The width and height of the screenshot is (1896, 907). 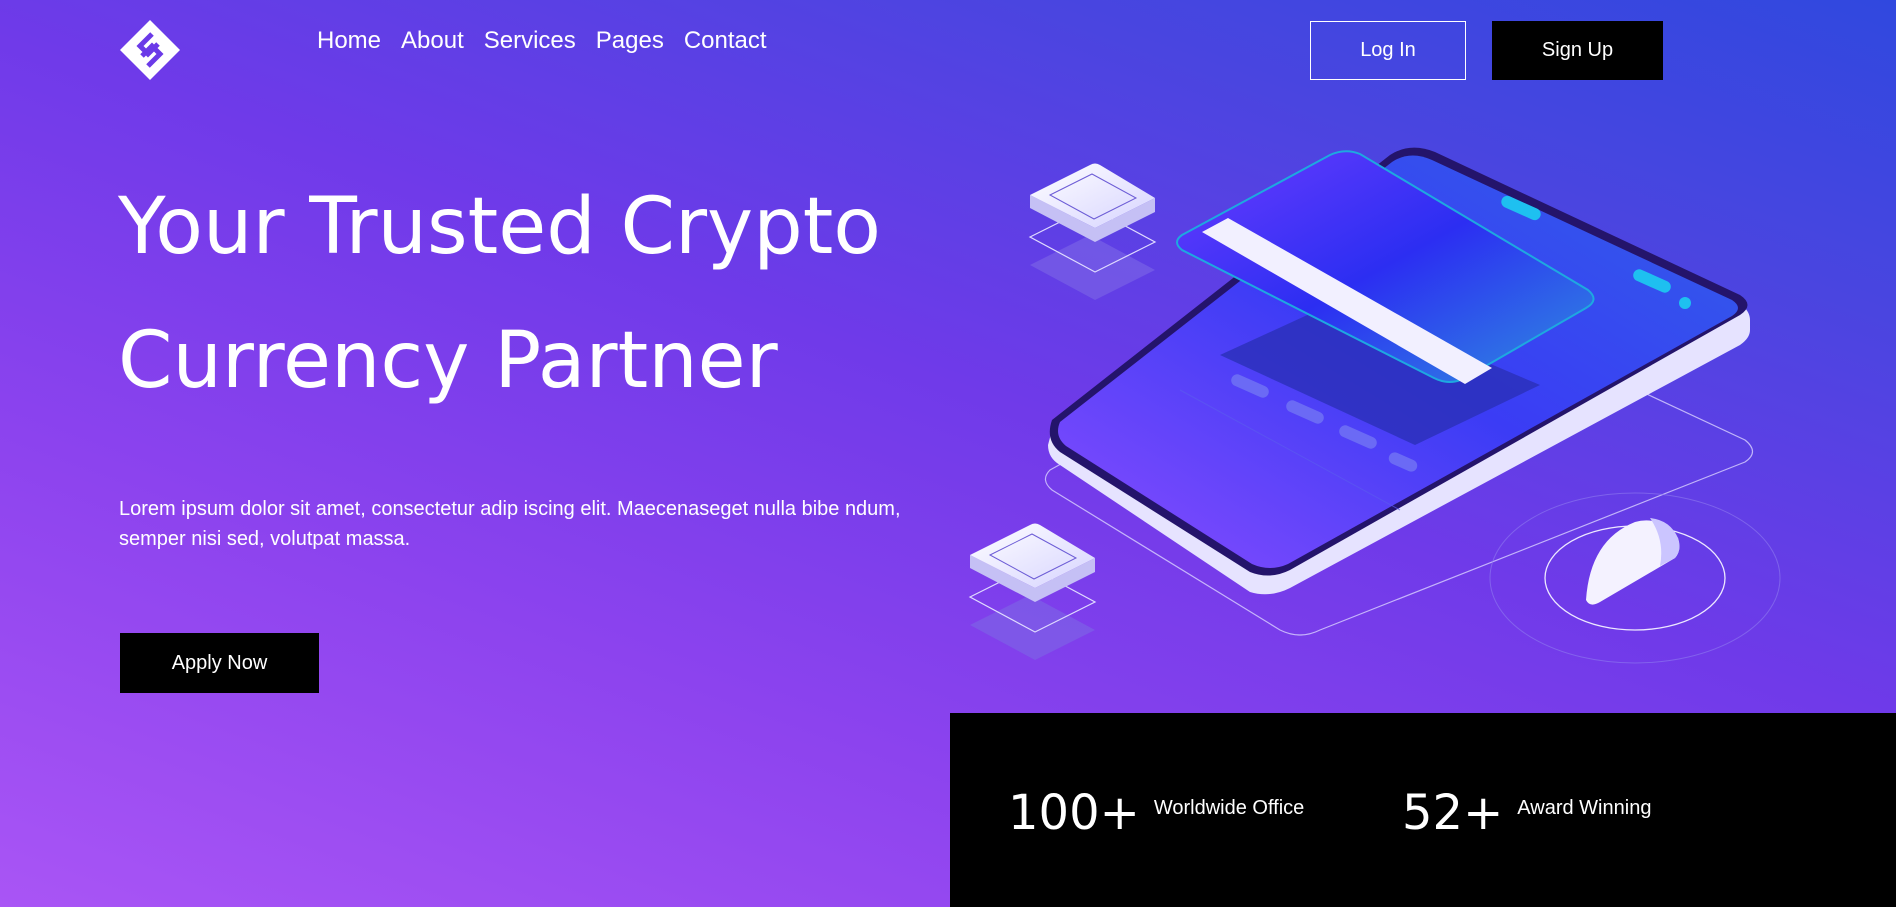 What do you see at coordinates (1229, 807) in the screenshot?
I see `stat-label: Worldwide Office` at bounding box center [1229, 807].